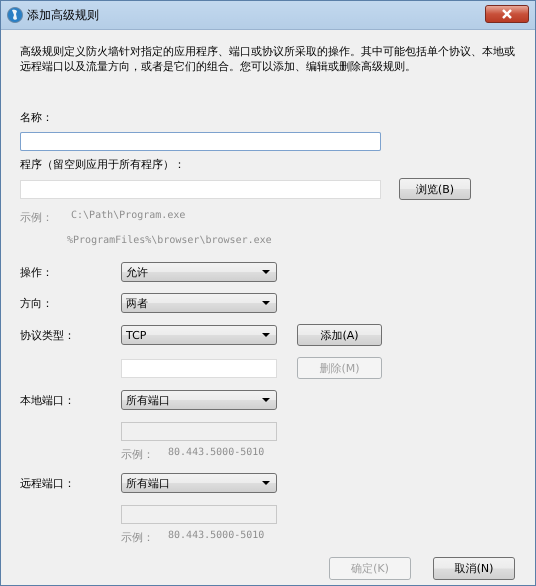 The image size is (536, 586). Describe the element at coordinates (37, 117) in the screenshot. I see `name-label: 名称：` at that location.